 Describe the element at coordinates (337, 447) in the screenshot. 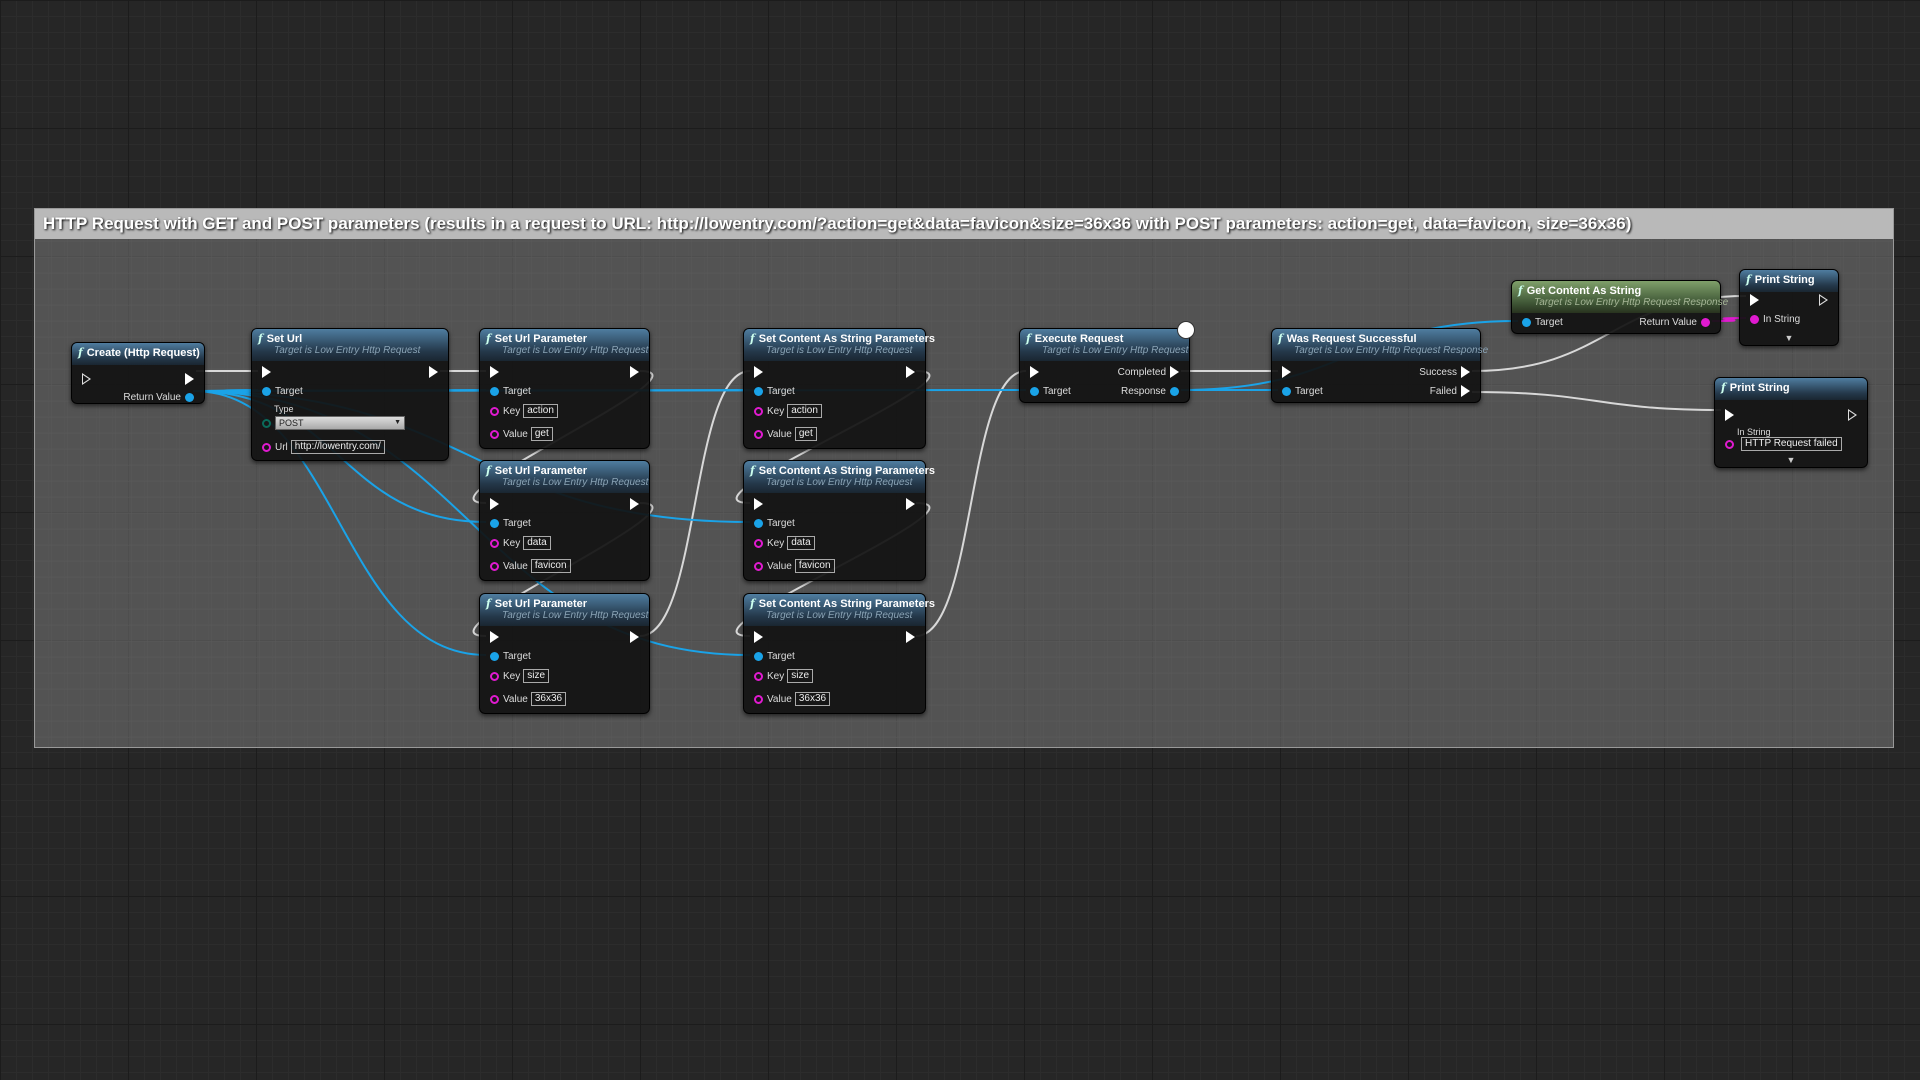

I see `url-input: http://lowentry.com/` at that location.